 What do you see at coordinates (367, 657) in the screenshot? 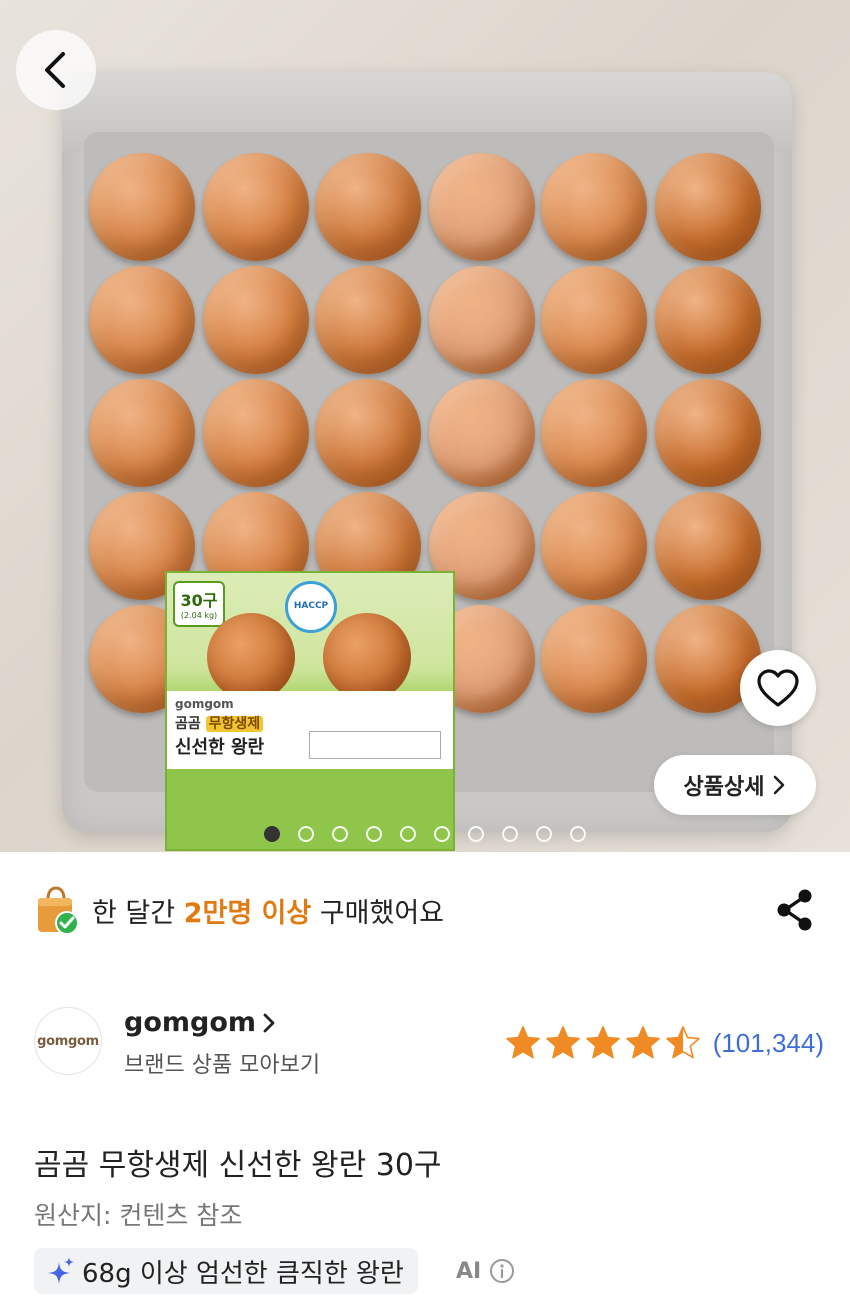
I see `label-egg-right` at bounding box center [367, 657].